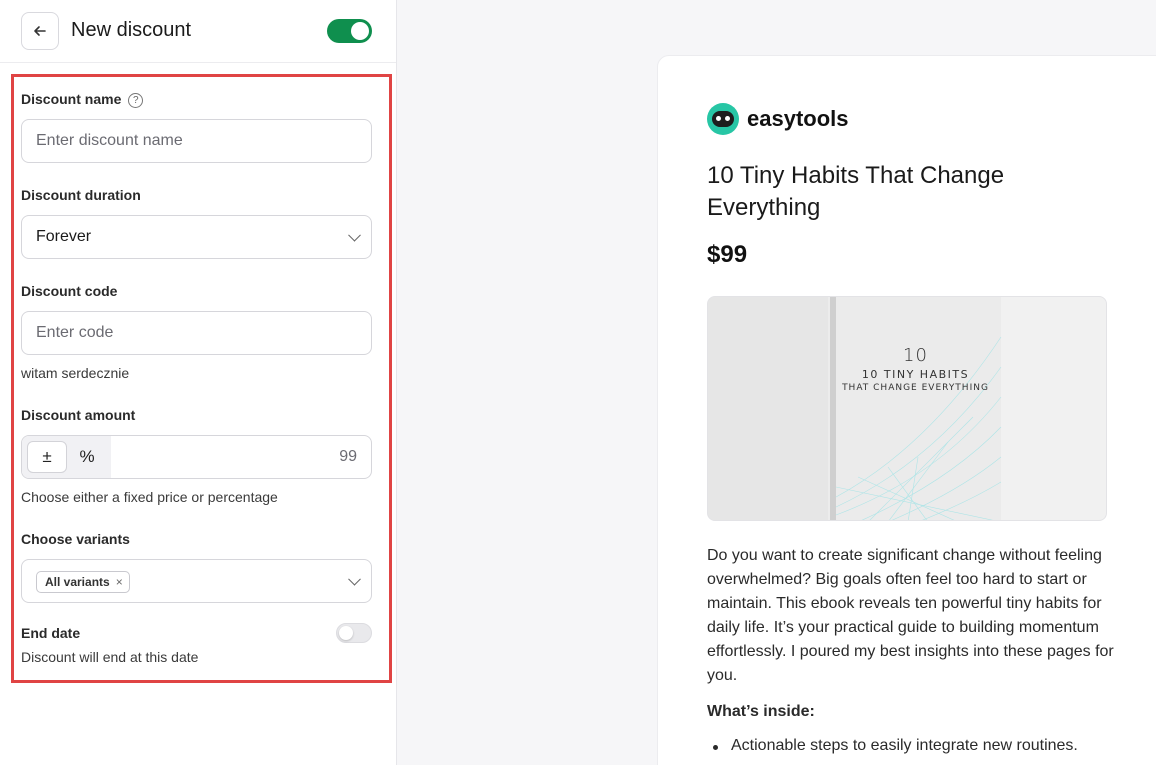 This screenshot has width=1156, height=765. Describe the element at coordinates (856, 191) in the screenshot. I see `product-title: 10 Tiny Habits That Change Everything` at that location.